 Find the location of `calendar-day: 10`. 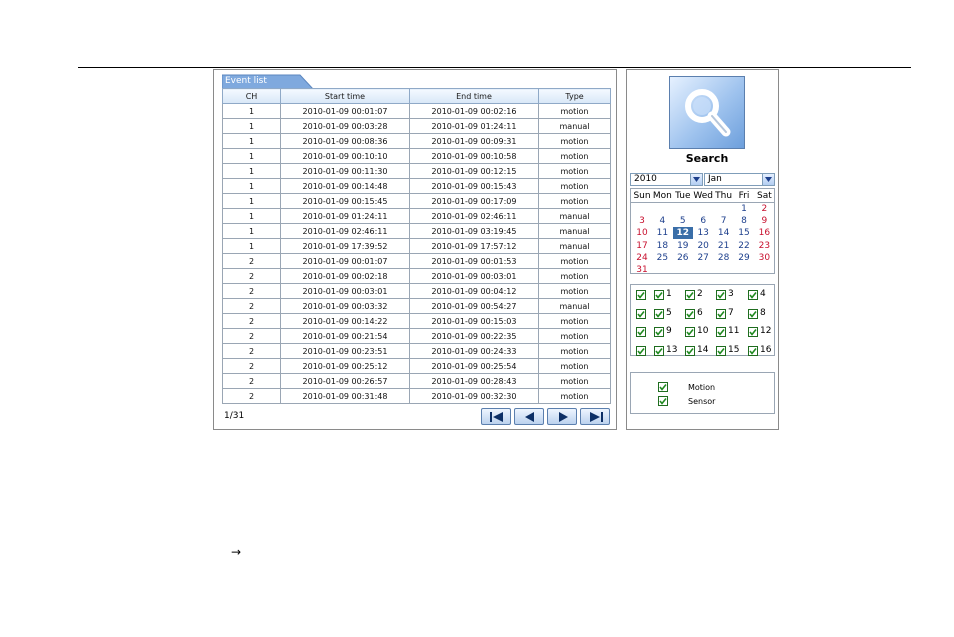

calendar-day: 10 is located at coordinates (642, 233).